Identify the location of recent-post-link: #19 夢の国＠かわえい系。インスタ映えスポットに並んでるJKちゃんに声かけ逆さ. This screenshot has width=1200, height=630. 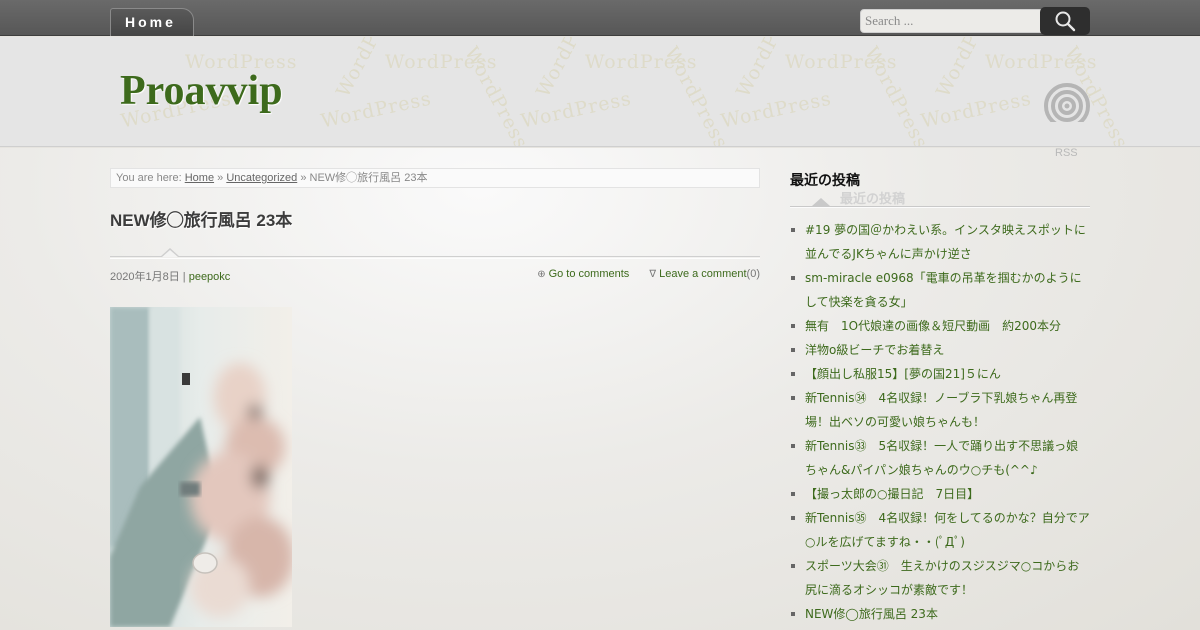
(940, 242).